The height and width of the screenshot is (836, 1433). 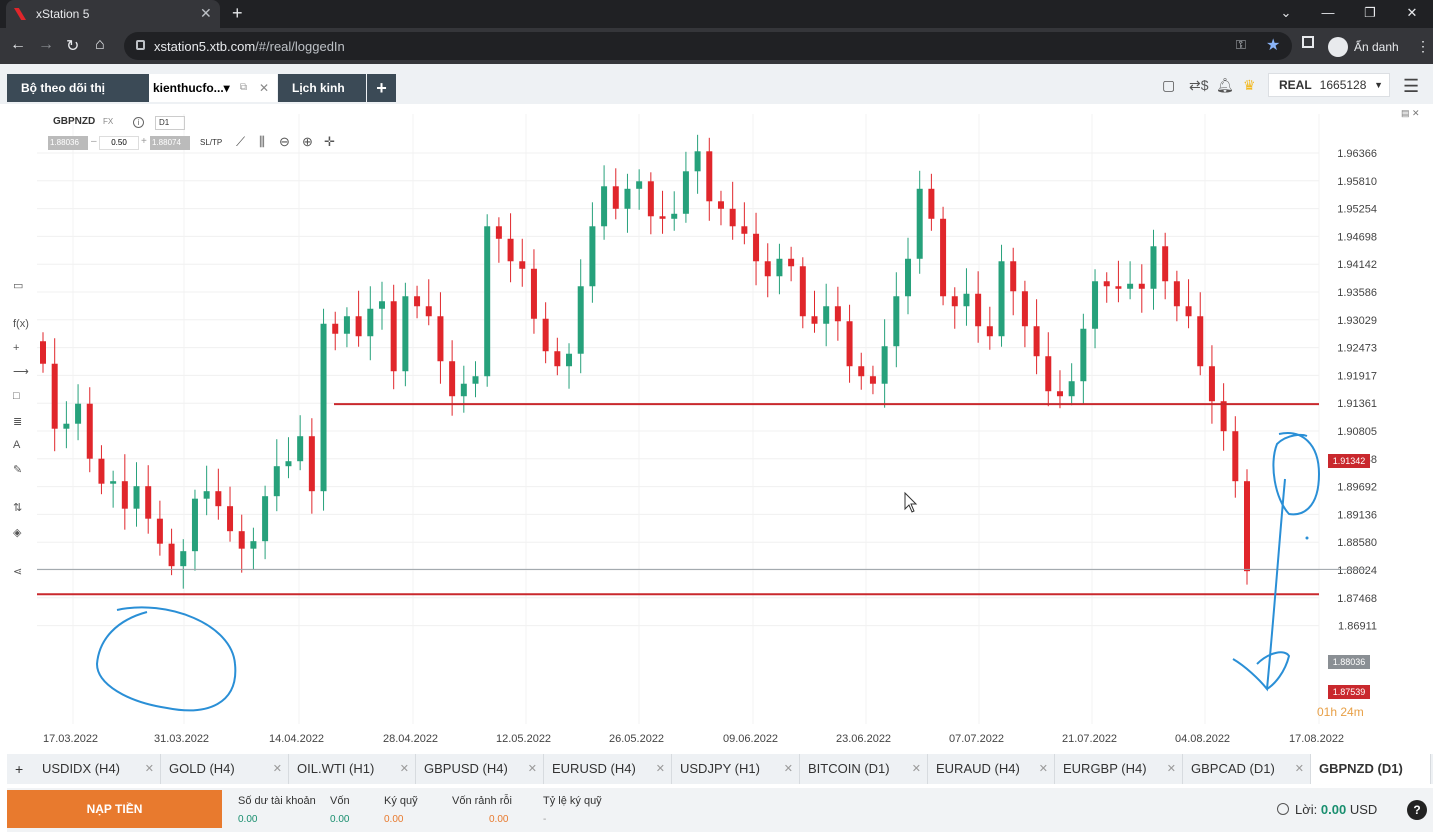 I want to click on zoom-in-icon: ⊕, so click(x=307, y=142).